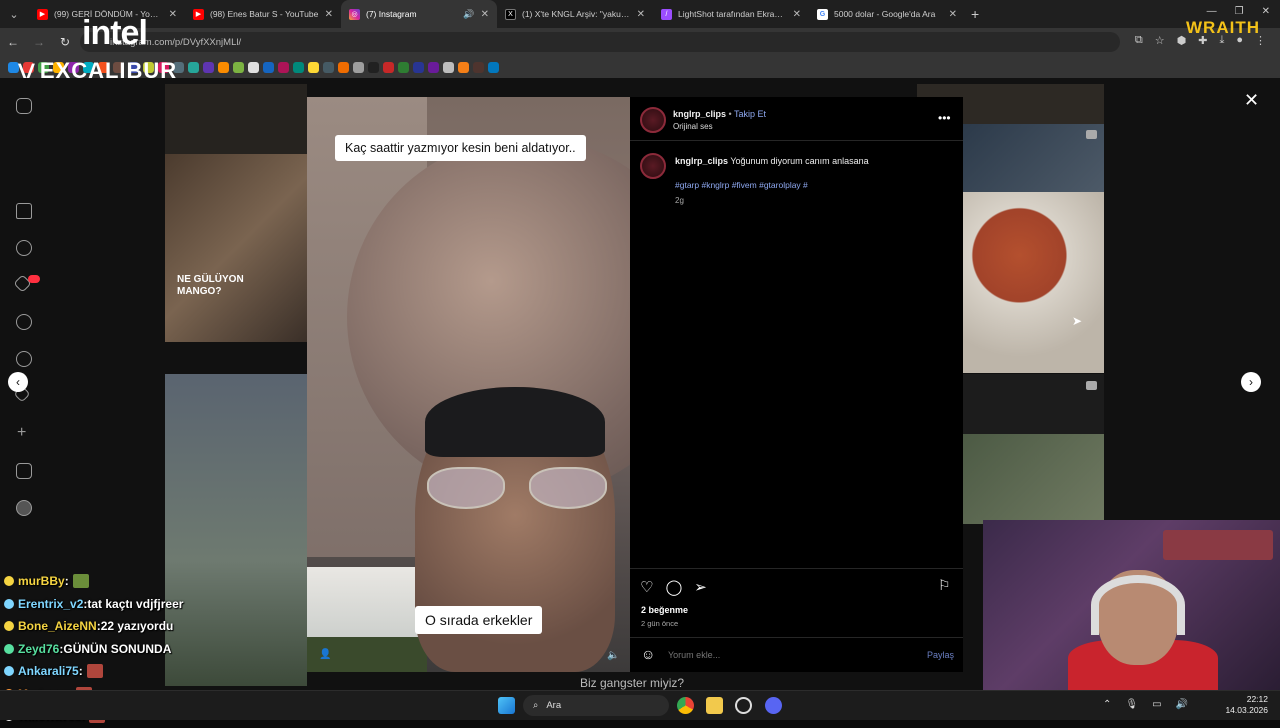  What do you see at coordinates (34, 279) in the screenshot?
I see `notification-badge` at bounding box center [34, 279].